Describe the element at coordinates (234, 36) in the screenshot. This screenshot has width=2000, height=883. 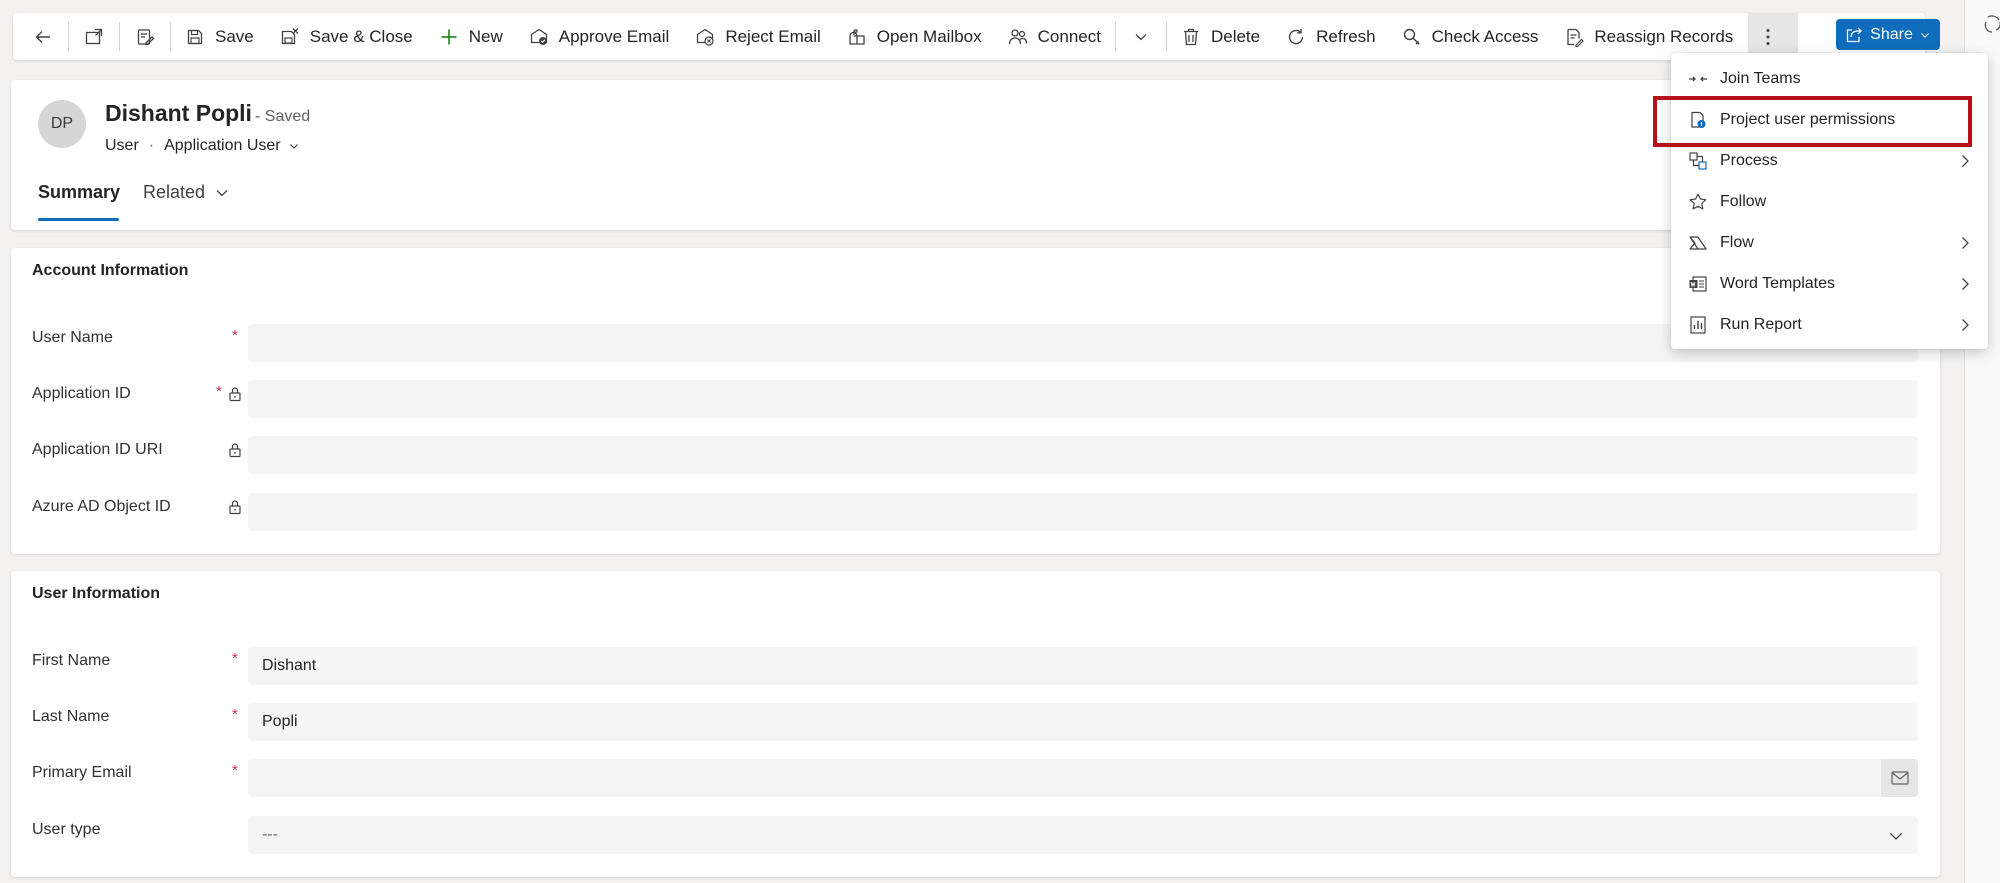
I see `save-label: Save` at that location.